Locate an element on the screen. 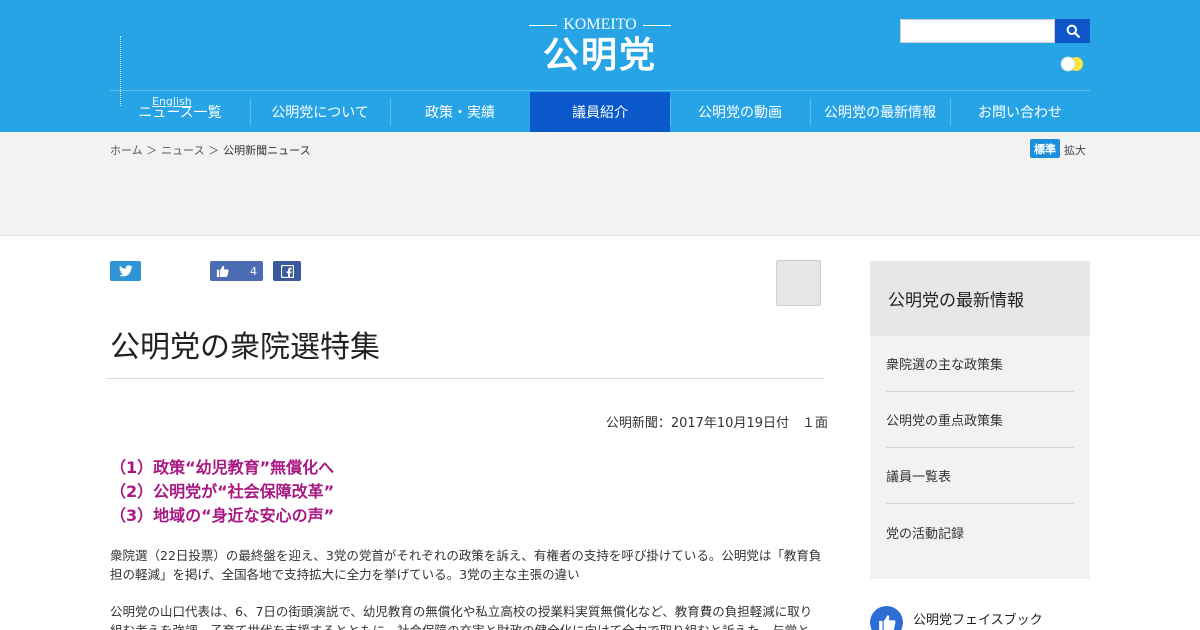 The width and height of the screenshot is (1200, 630). article-title: 公明党の衆院選特集 is located at coordinates (245, 347).